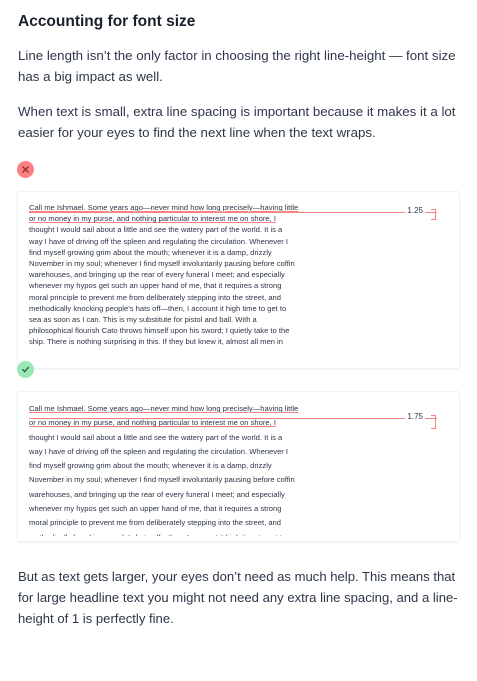  I want to click on line-height-measure: 1.75, so click(233, 420).